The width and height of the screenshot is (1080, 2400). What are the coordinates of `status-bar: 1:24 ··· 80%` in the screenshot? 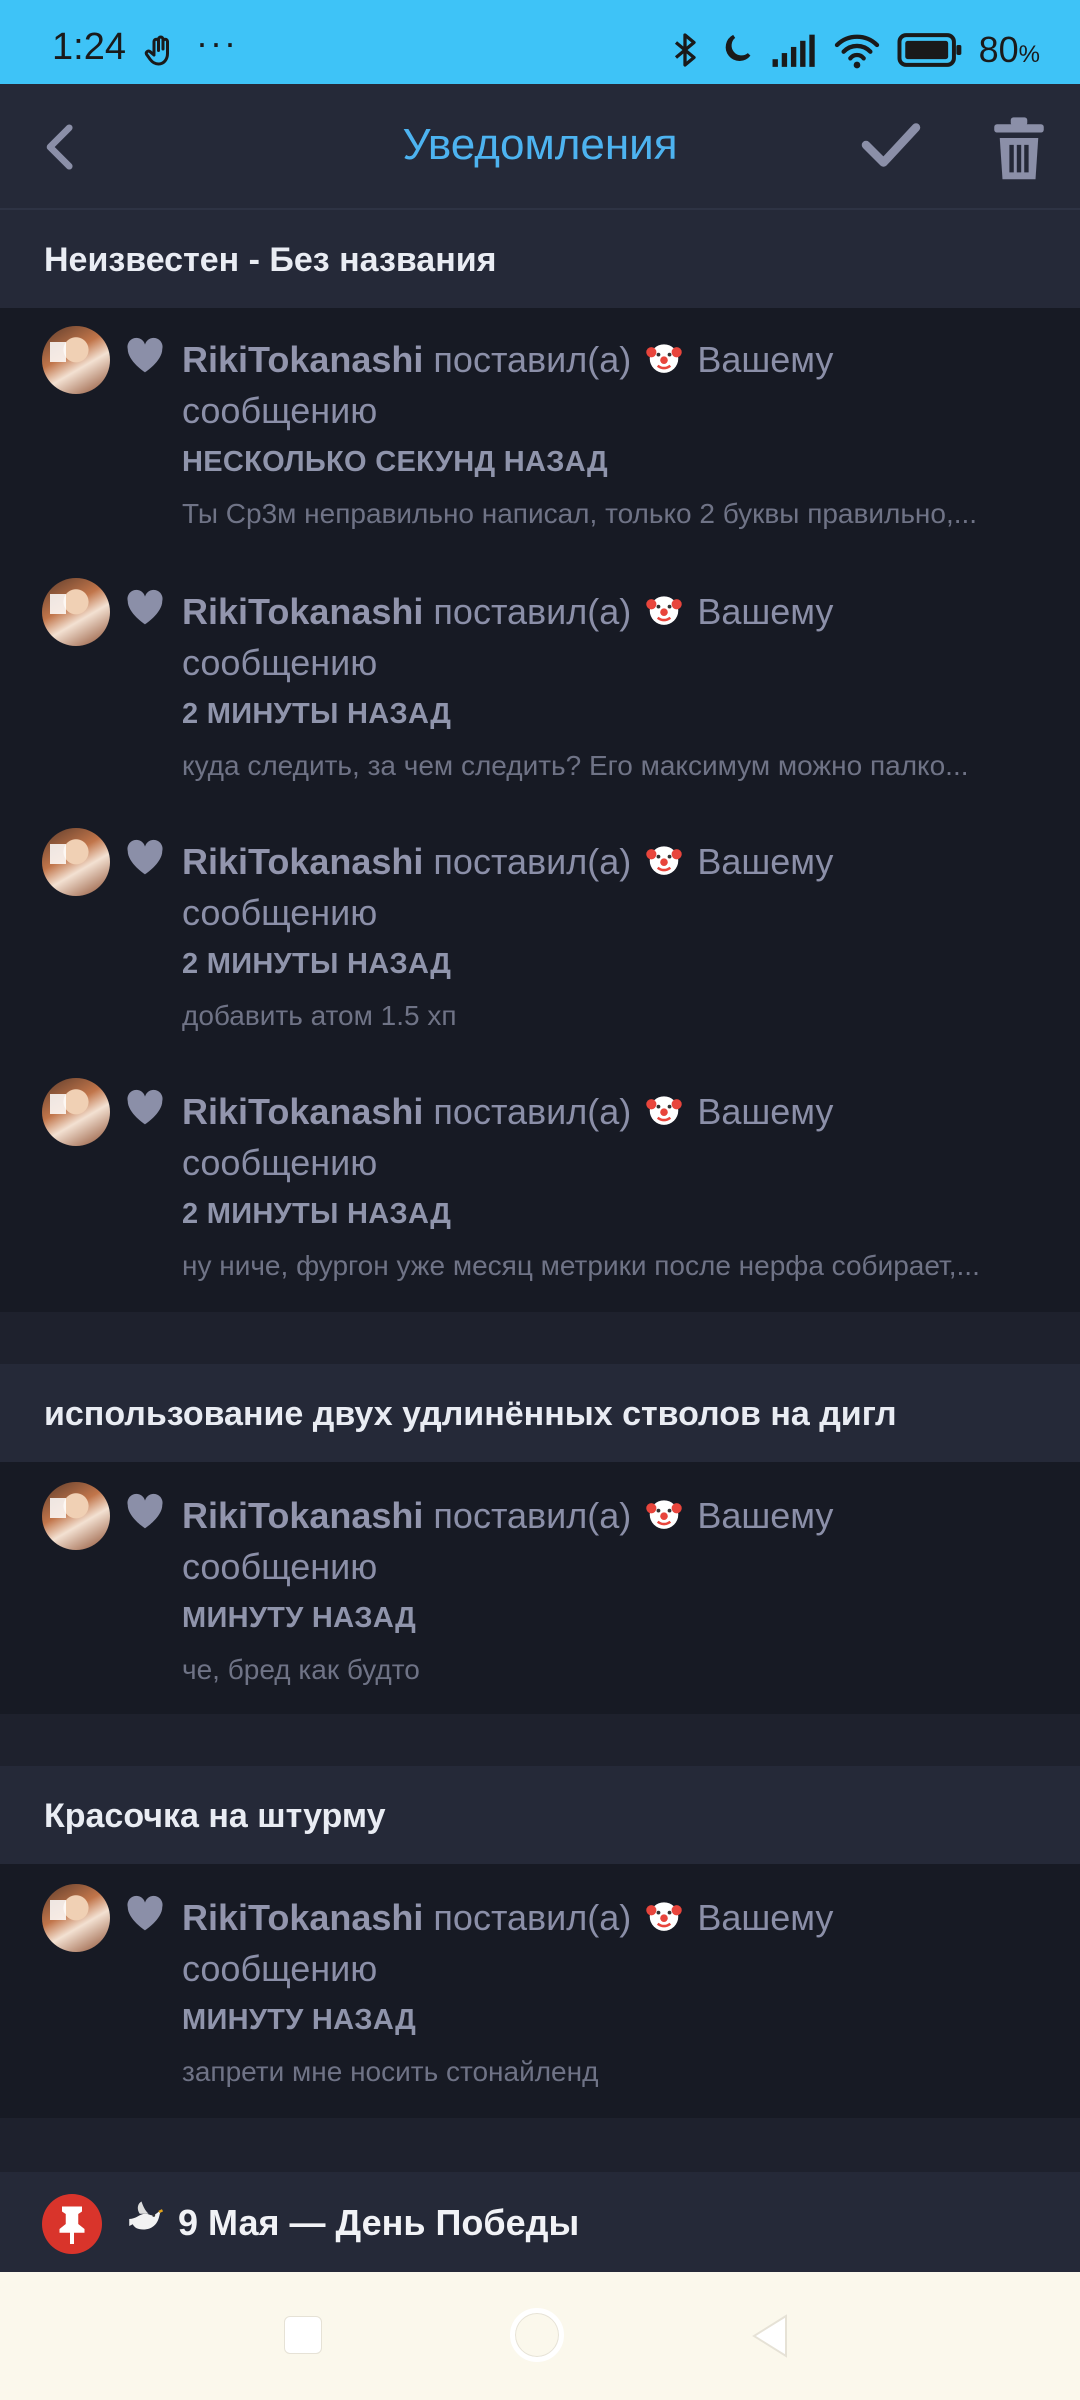 It's located at (540, 42).